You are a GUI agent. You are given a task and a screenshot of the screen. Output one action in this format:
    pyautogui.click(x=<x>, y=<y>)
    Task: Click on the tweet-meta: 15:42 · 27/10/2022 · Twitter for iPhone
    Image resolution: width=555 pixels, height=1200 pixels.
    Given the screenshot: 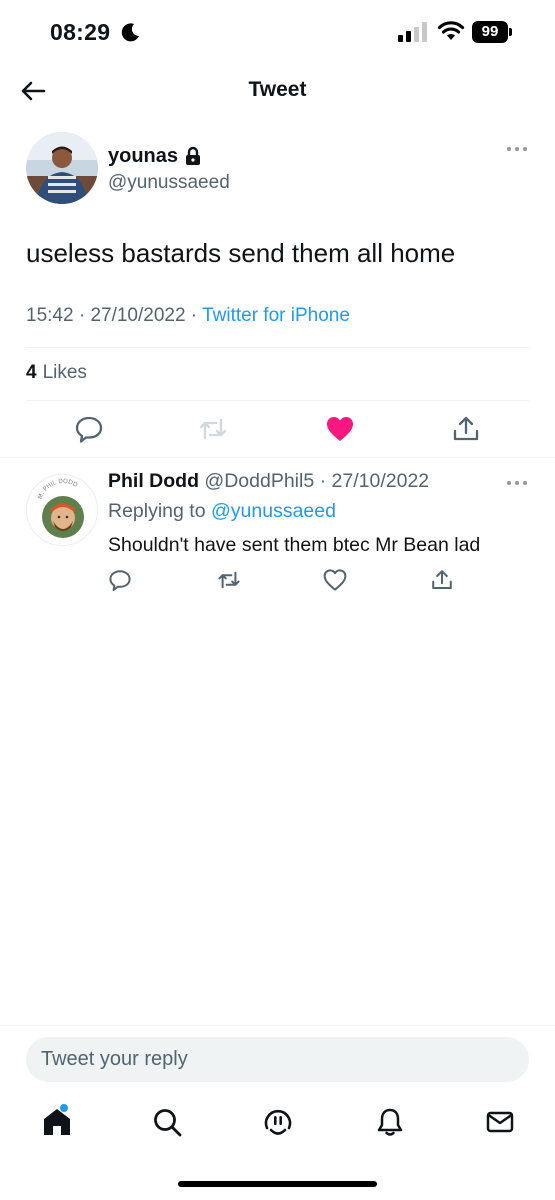 What is the action you would take?
    pyautogui.click(x=188, y=315)
    